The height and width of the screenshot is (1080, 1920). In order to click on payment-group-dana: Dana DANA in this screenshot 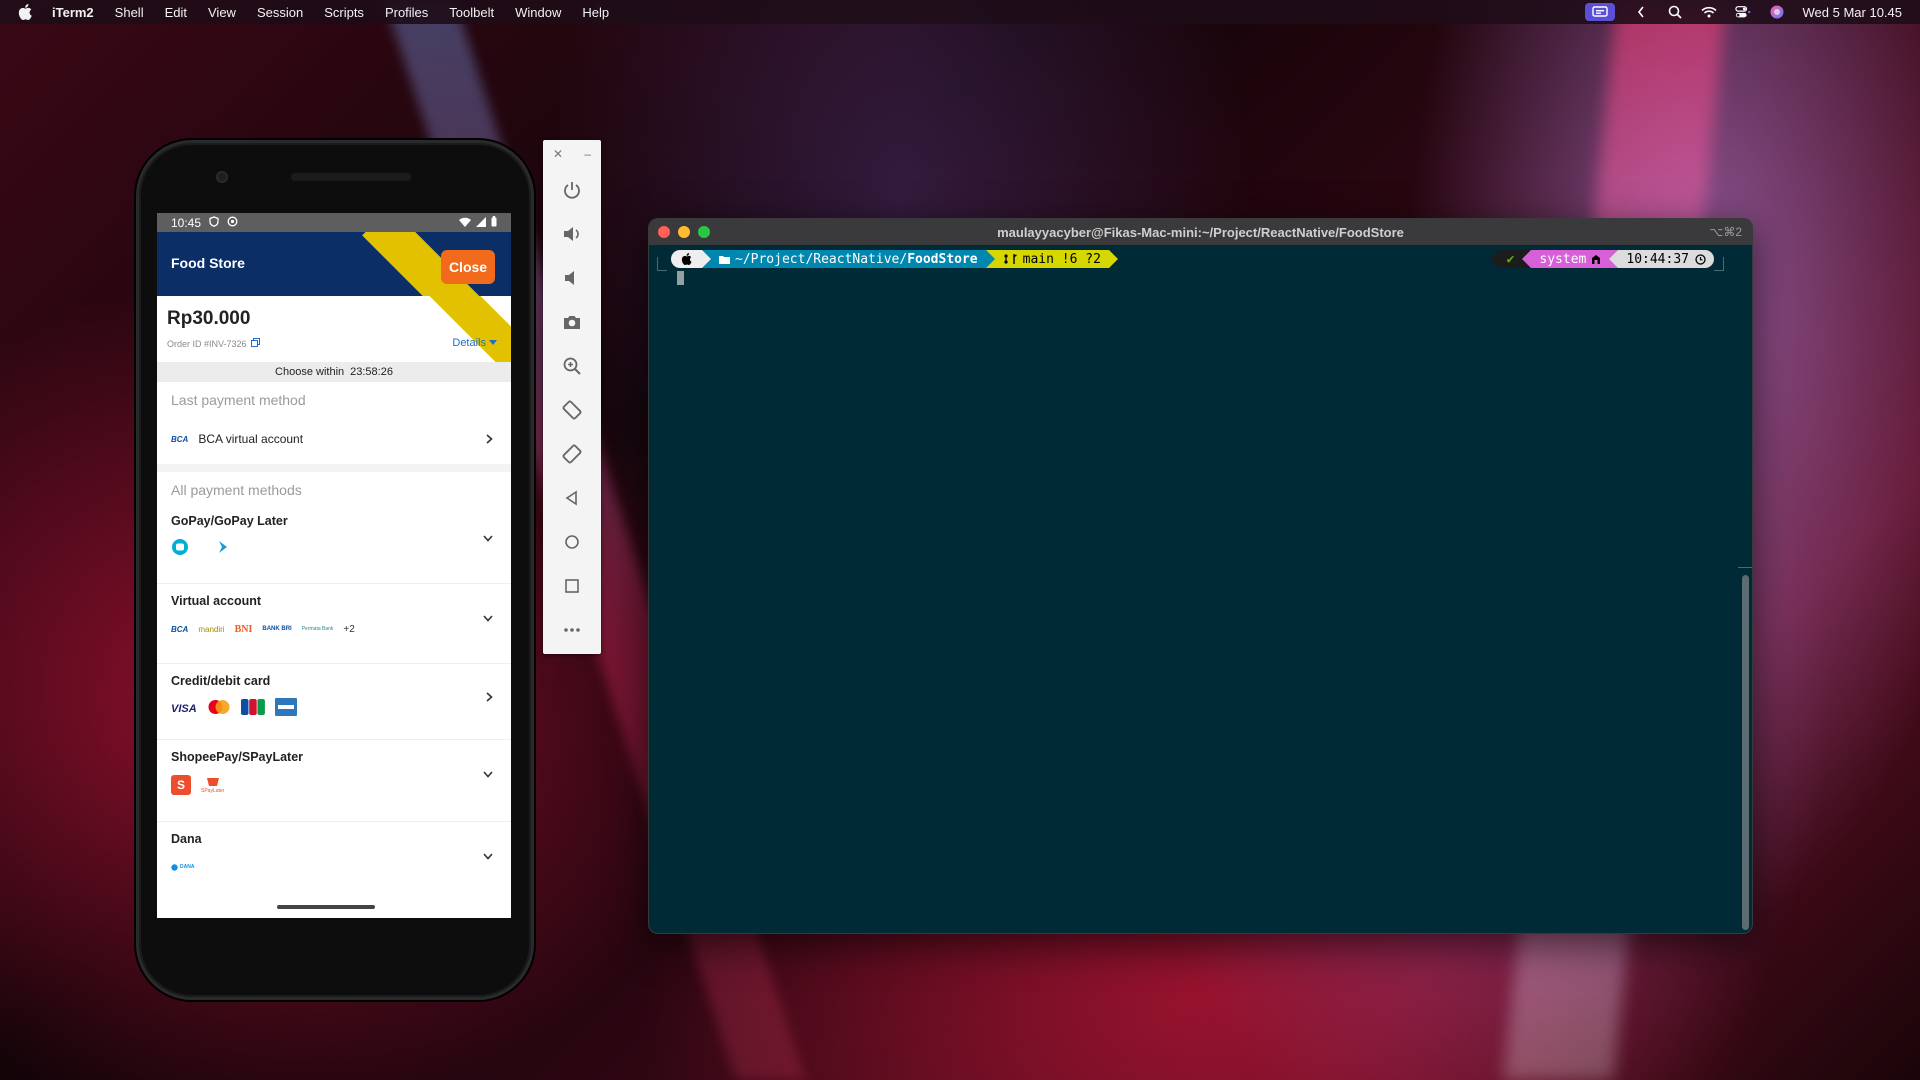, I will do `click(334, 862)`.